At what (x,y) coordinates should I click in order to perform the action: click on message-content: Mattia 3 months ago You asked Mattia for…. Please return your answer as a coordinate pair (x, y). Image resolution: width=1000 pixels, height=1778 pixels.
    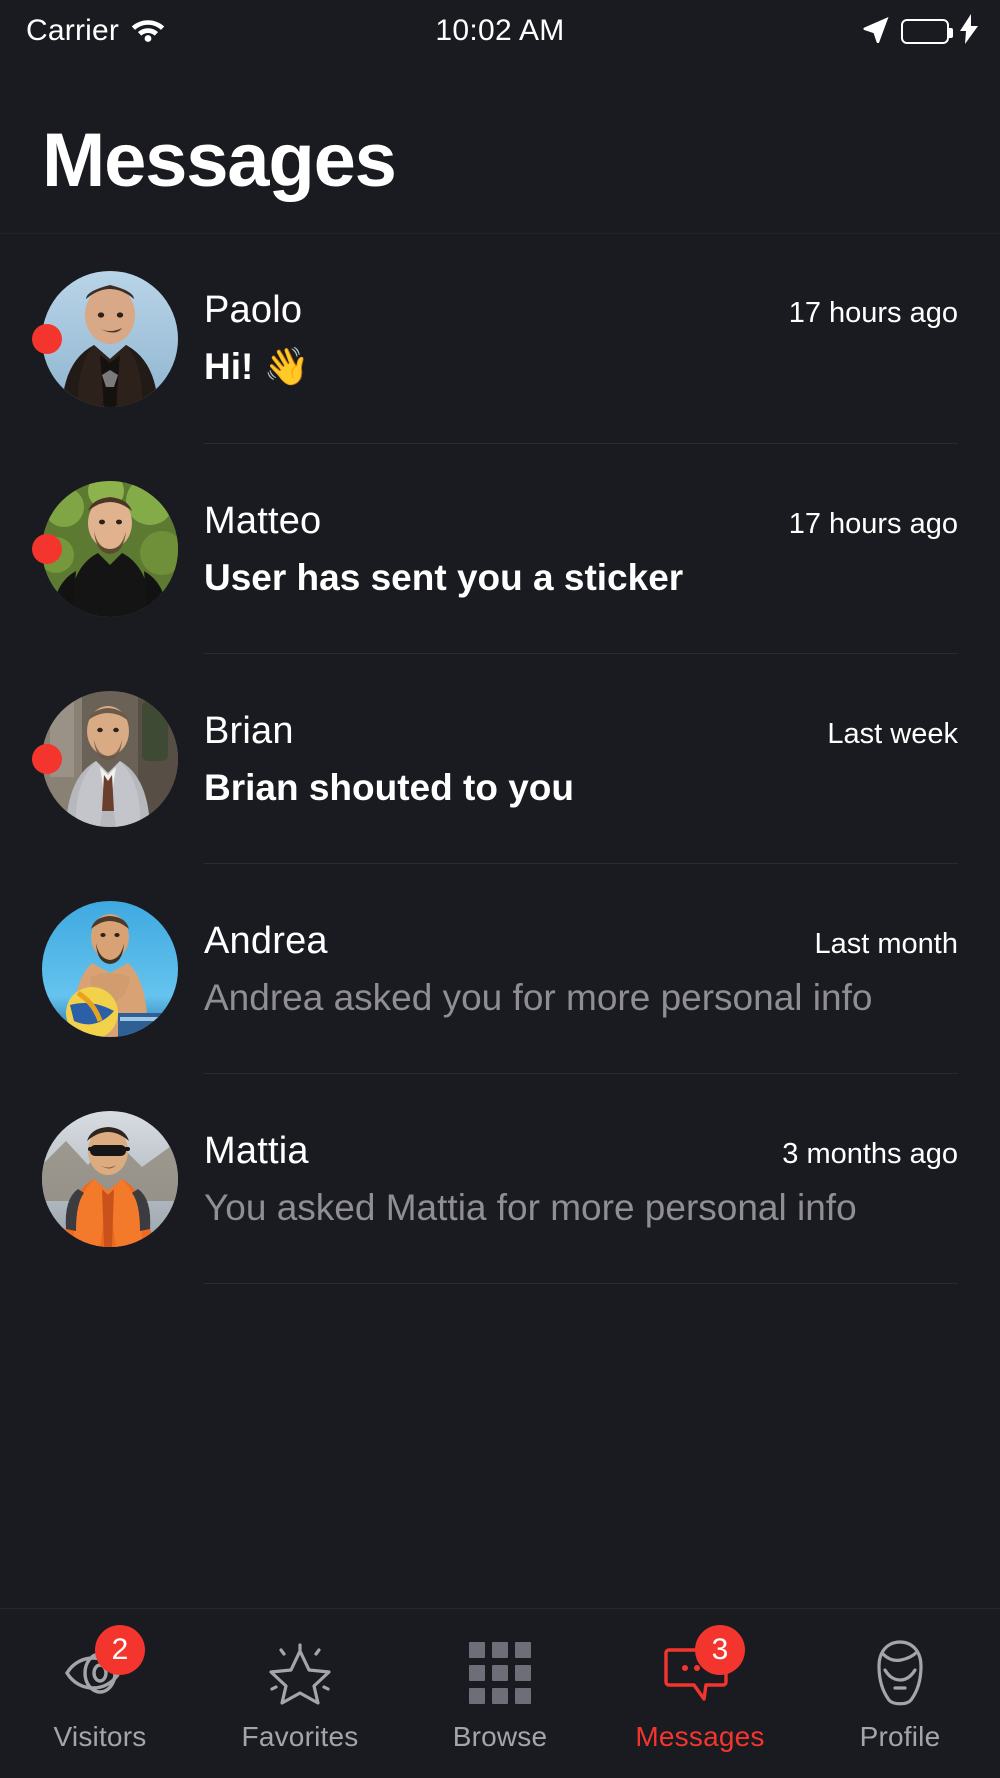
    Looking at the image, I should click on (581, 1179).